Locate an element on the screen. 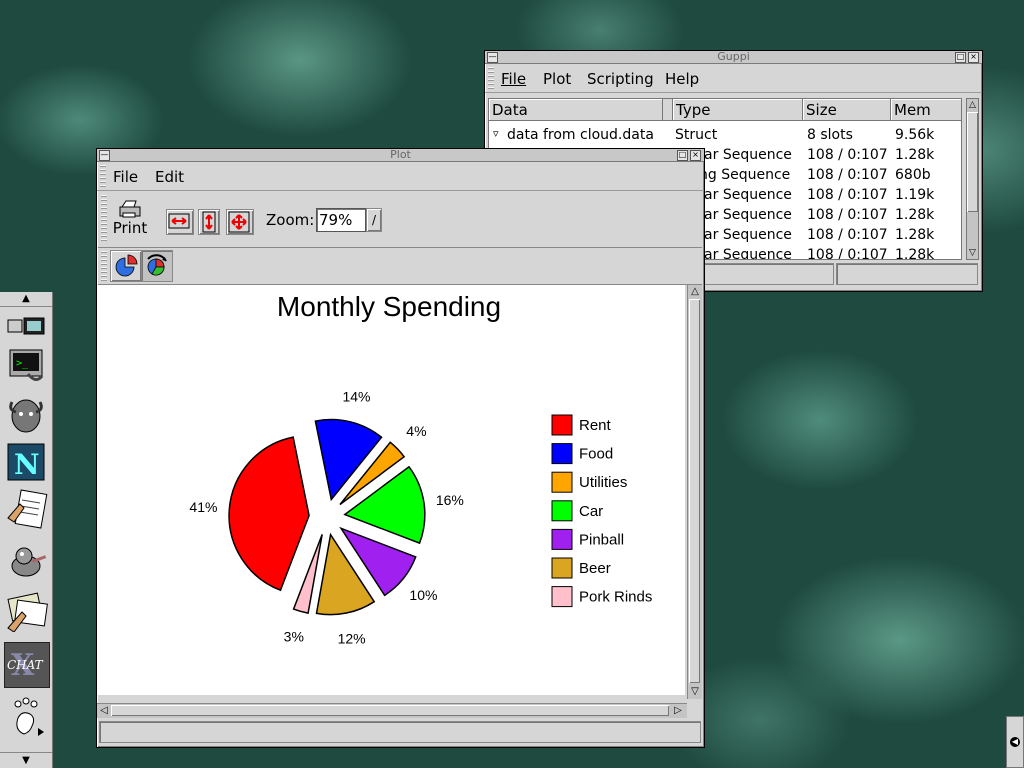 The width and height of the screenshot is (1024, 768). menu-scripting: Scripting is located at coordinates (620, 79).